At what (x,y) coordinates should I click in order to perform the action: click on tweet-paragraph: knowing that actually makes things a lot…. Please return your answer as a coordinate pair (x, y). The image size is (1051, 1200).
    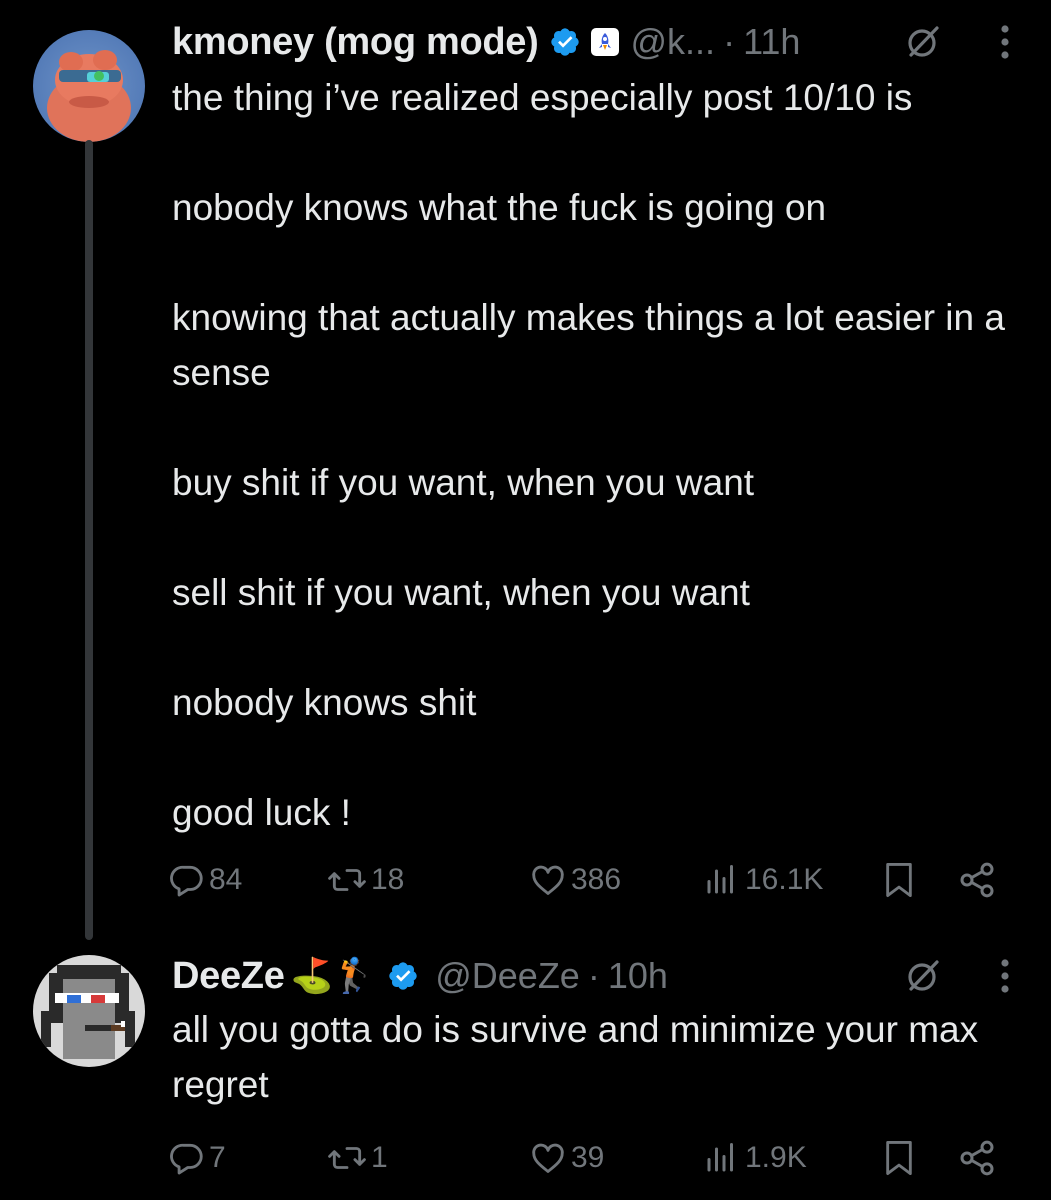
    Looking at the image, I should click on (588, 345).